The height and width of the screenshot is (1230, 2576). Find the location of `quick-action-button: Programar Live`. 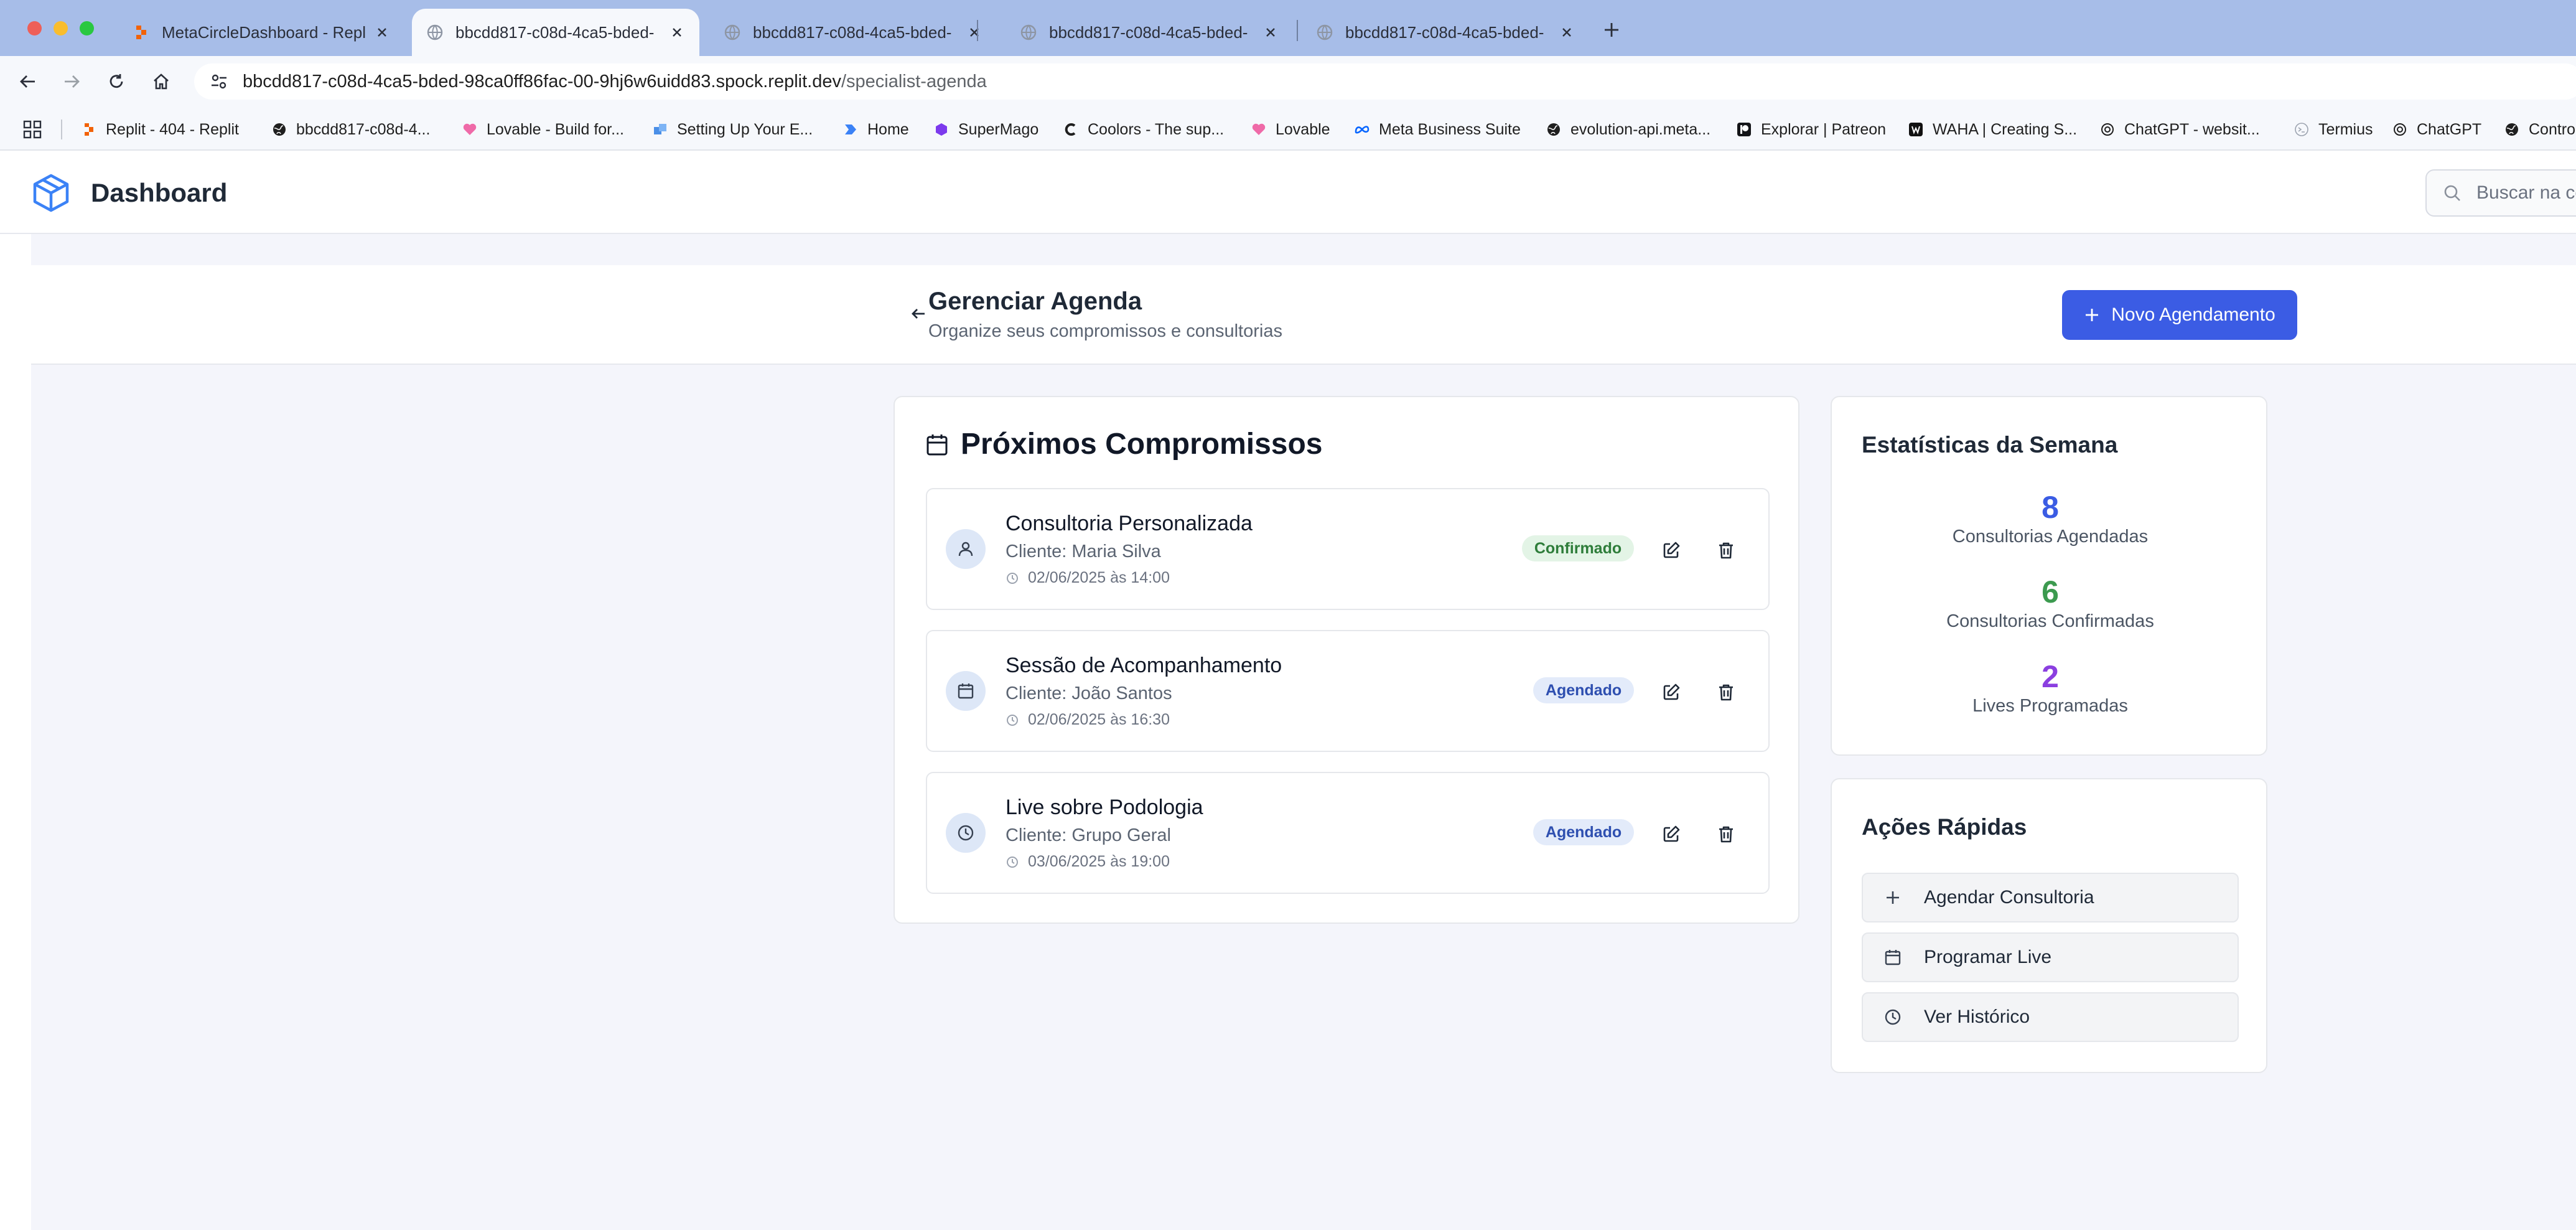

quick-action-button: Programar Live is located at coordinates (2051, 957).